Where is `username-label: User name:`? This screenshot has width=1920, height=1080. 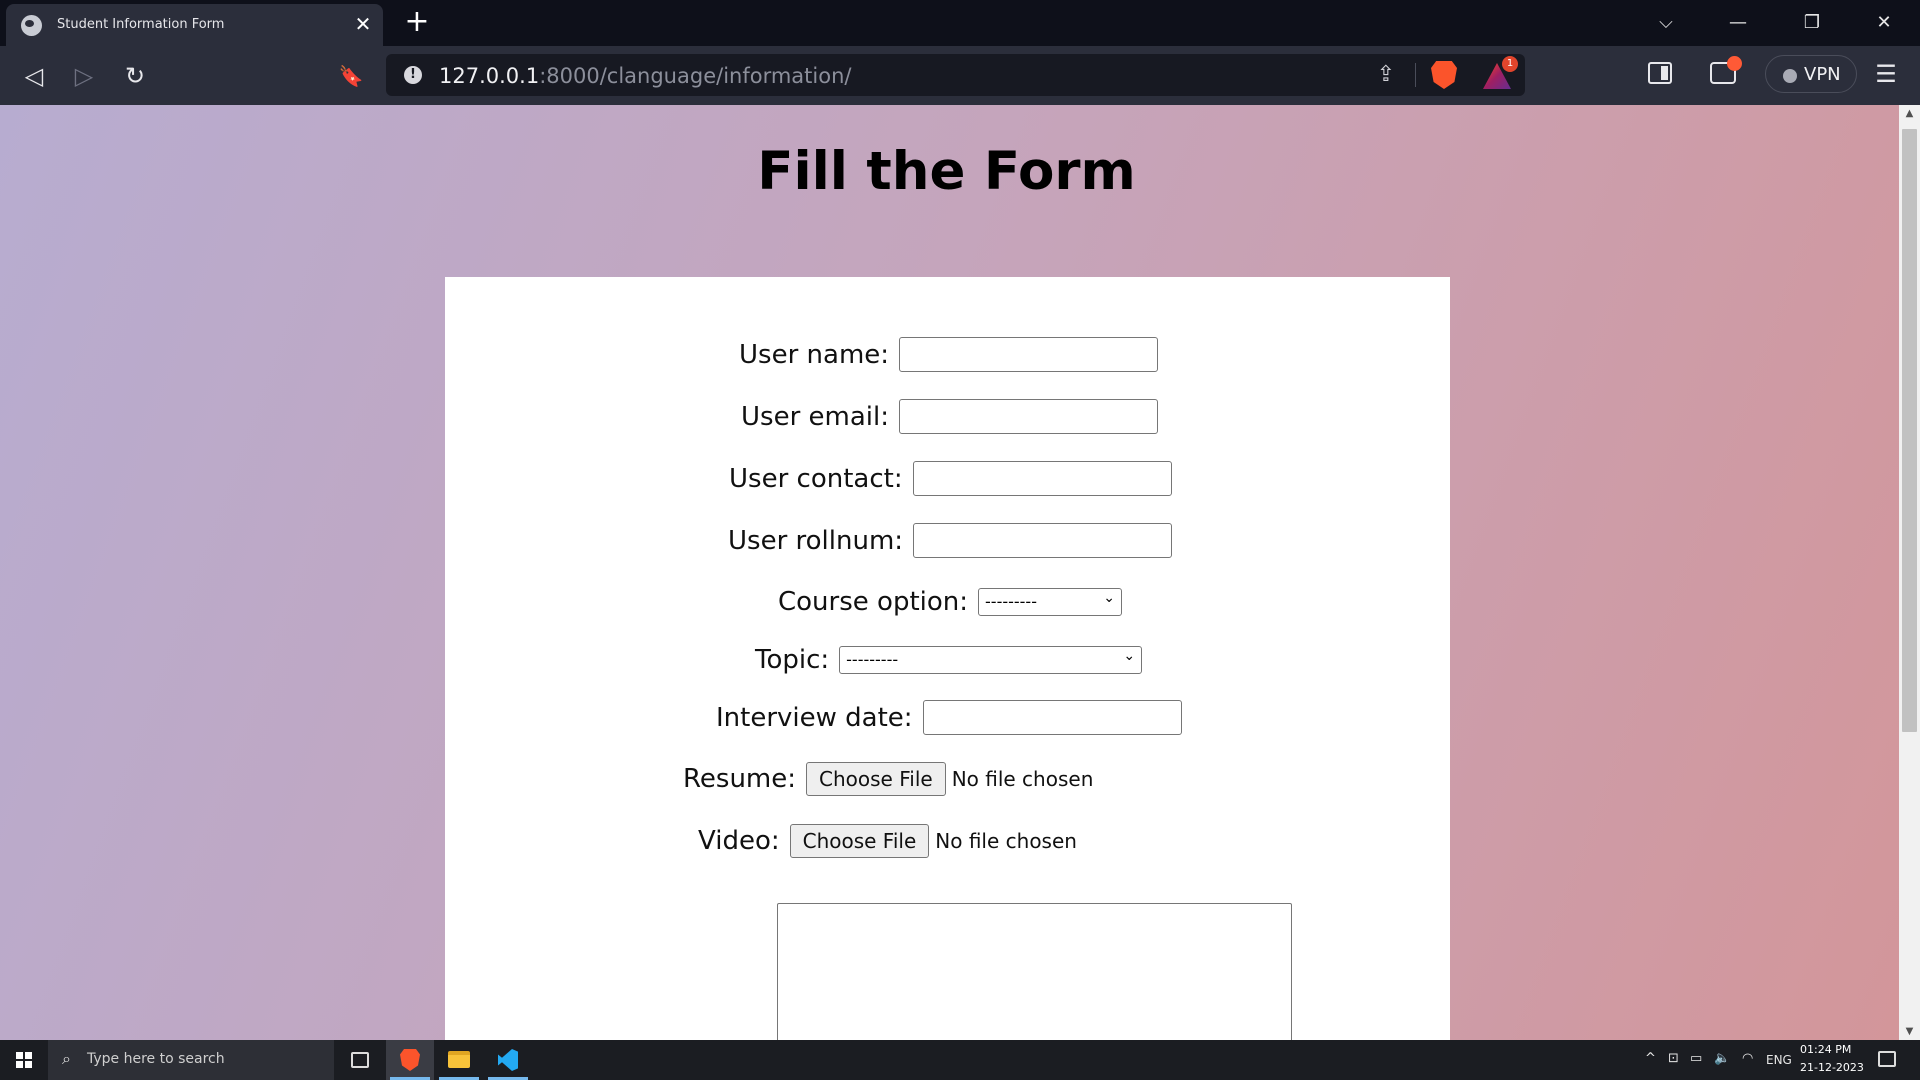
username-label: User name: is located at coordinates (814, 354).